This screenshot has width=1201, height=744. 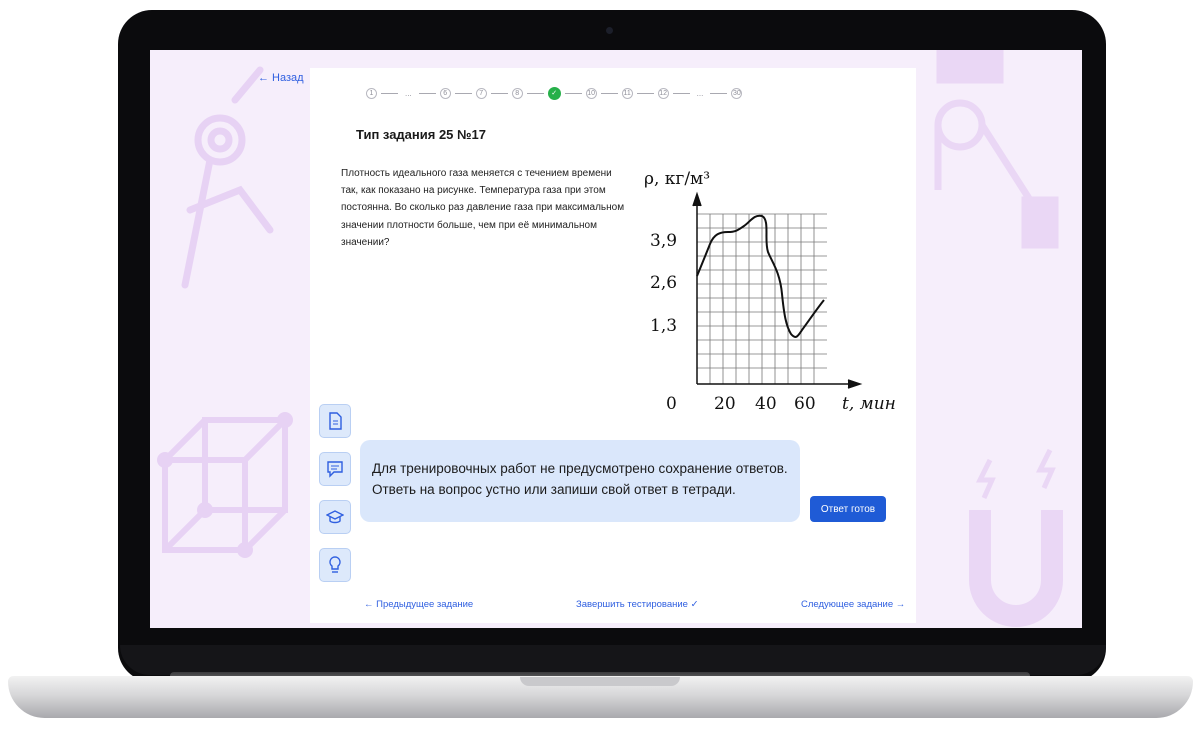 I want to click on progress-step: 6, so click(x=445, y=93).